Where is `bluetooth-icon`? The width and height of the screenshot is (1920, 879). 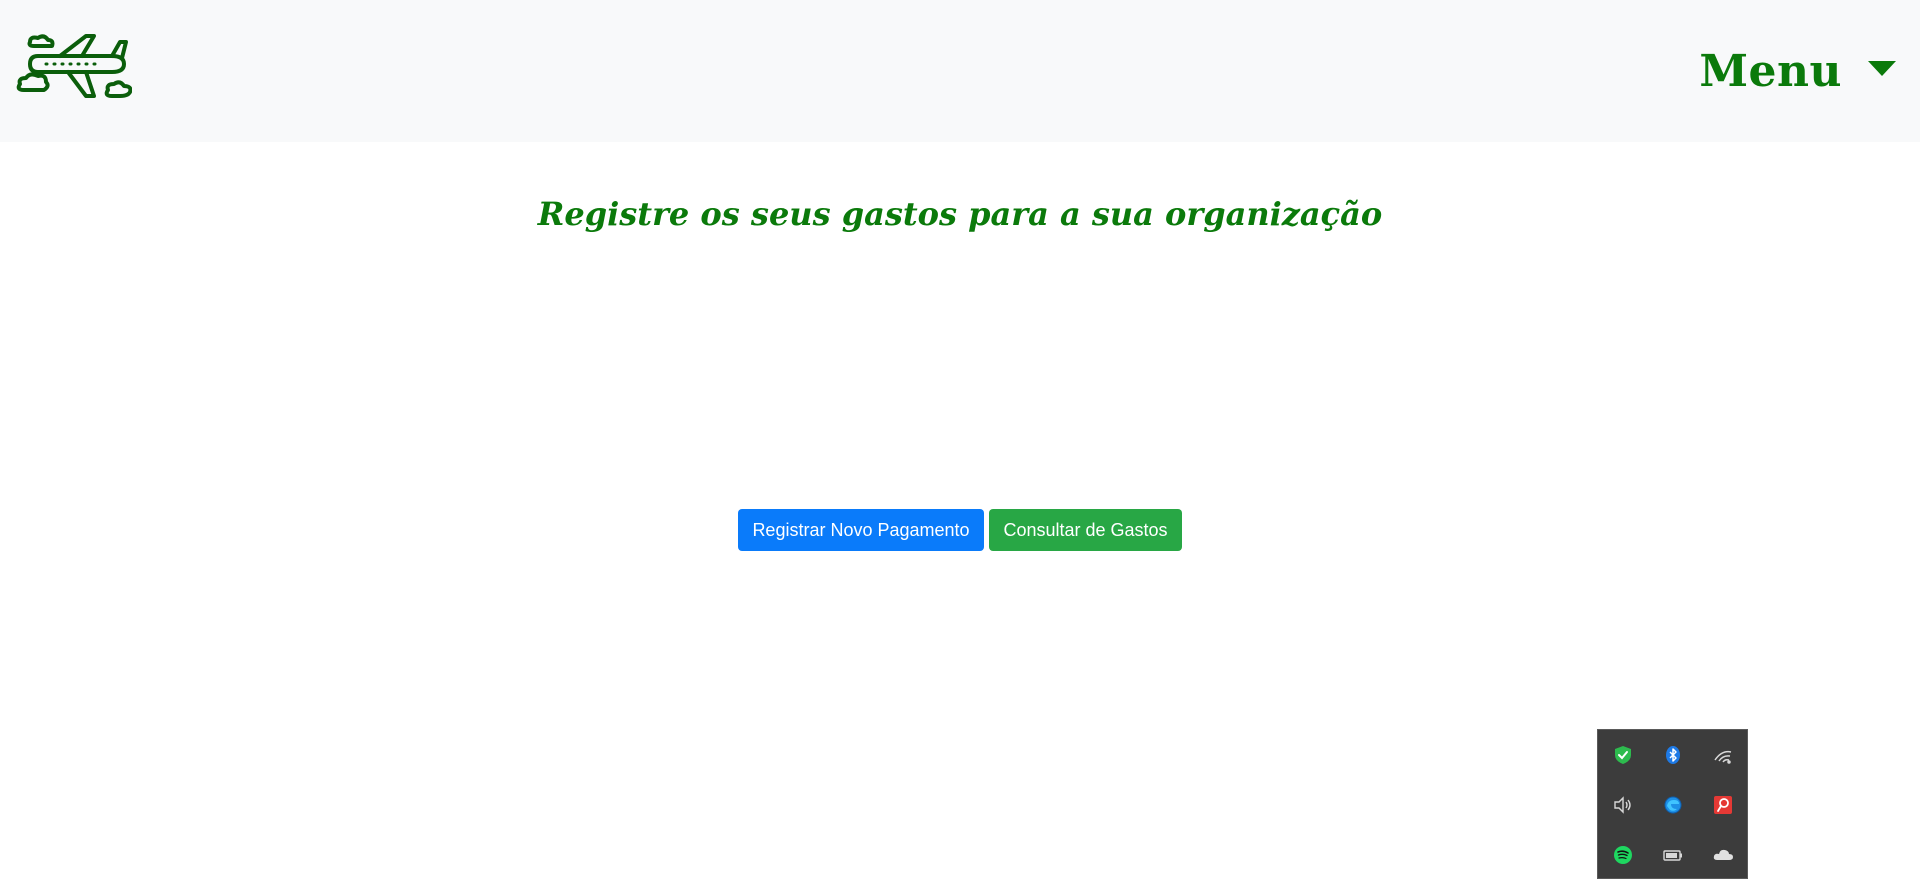 bluetooth-icon is located at coordinates (1673, 755).